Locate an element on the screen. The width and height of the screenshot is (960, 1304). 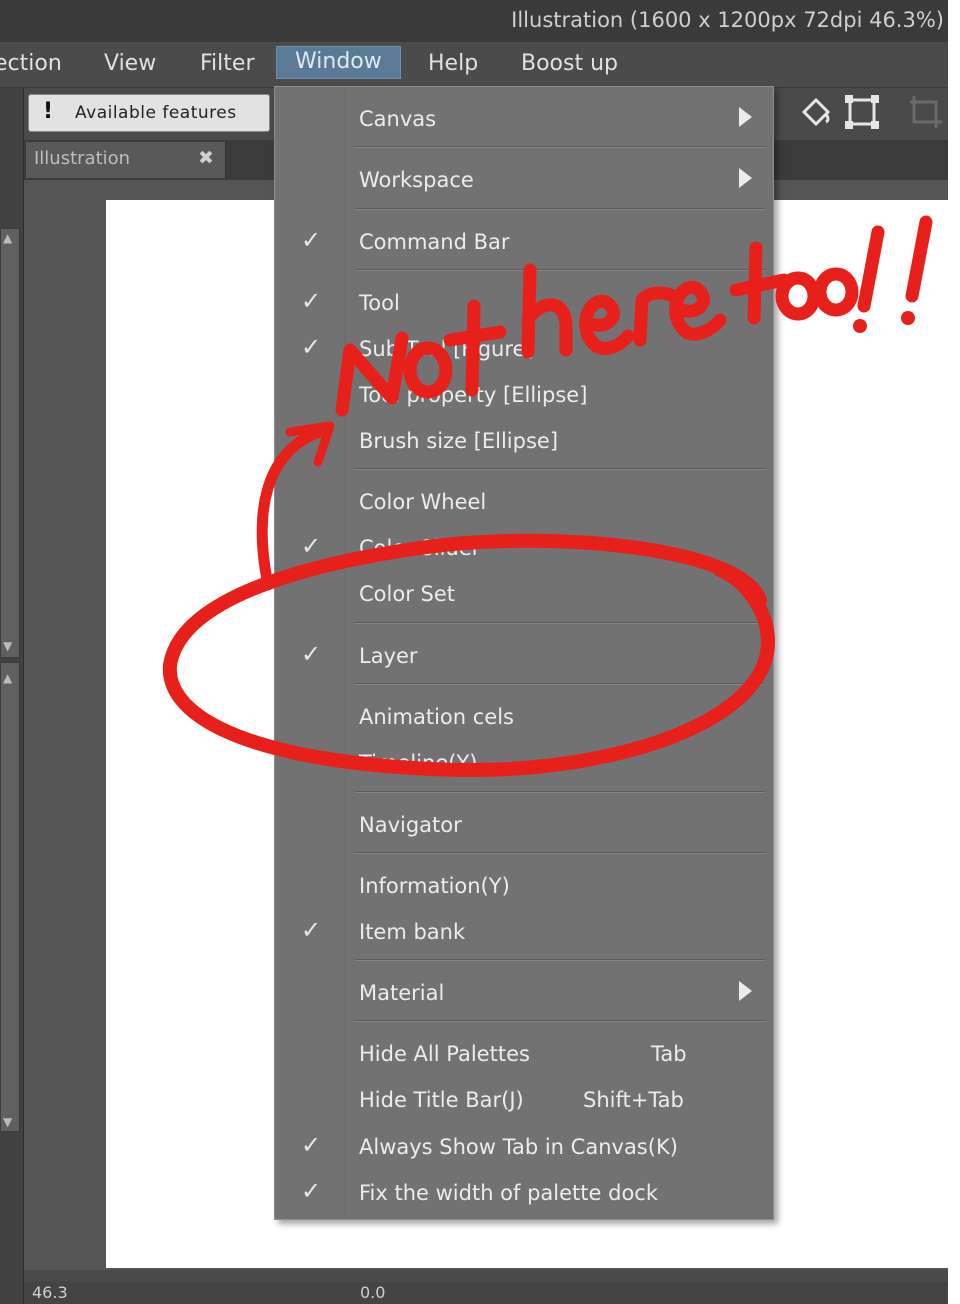
zoom-field: 46.3 is located at coordinates (50, 1292).